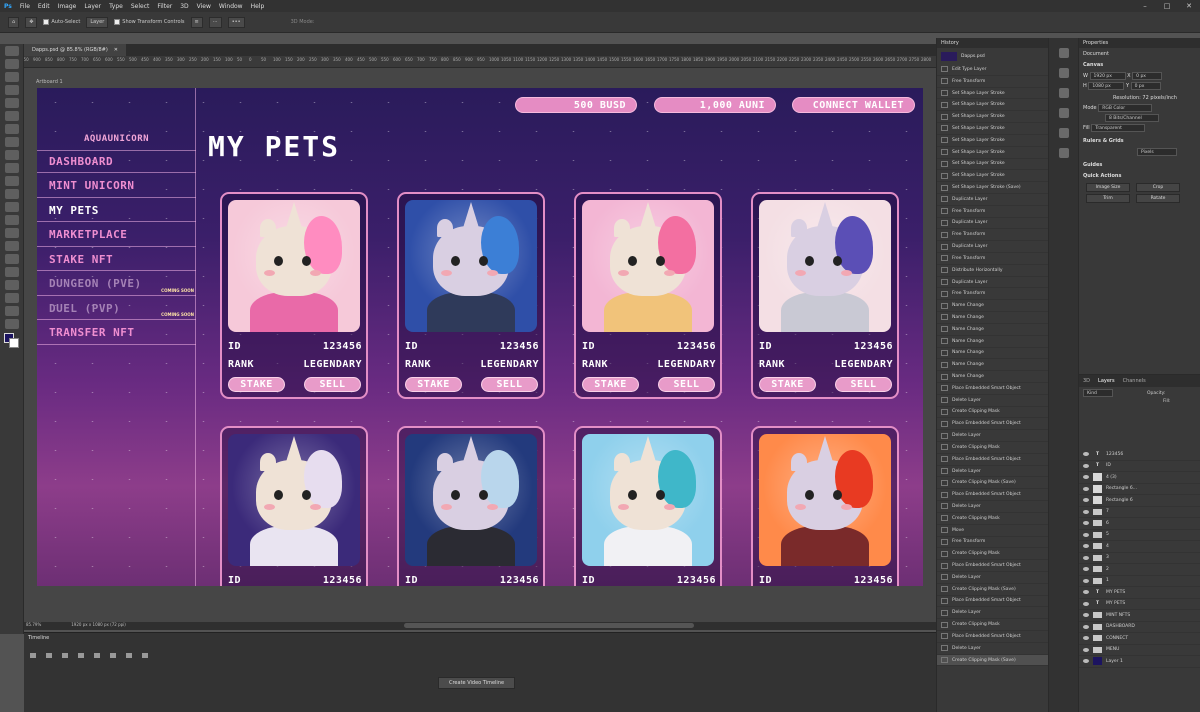  Describe the element at coordinates (11, 77) in the screenshot. I see `lasso-tool-icon` at that location.